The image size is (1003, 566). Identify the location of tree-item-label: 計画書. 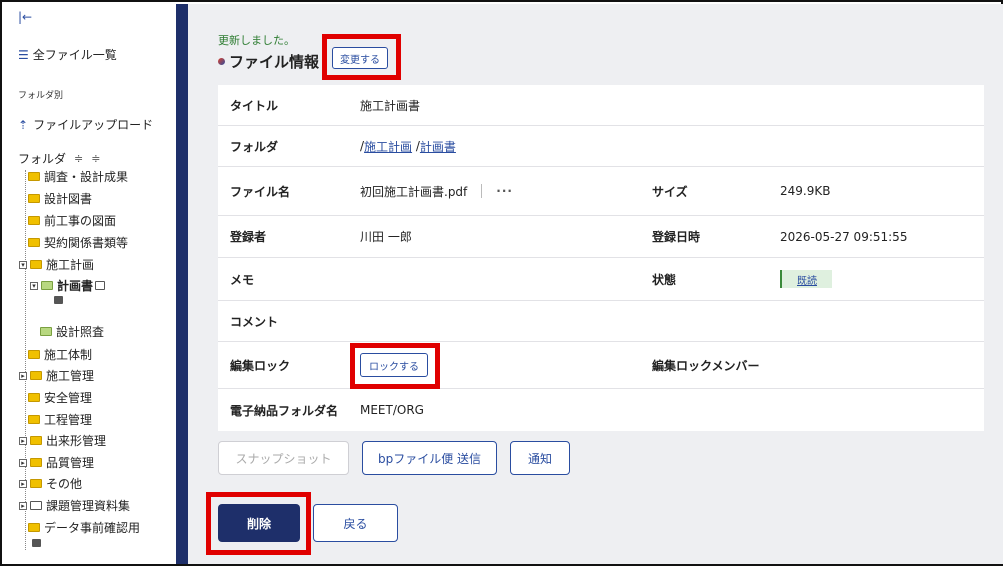
(75, 286).